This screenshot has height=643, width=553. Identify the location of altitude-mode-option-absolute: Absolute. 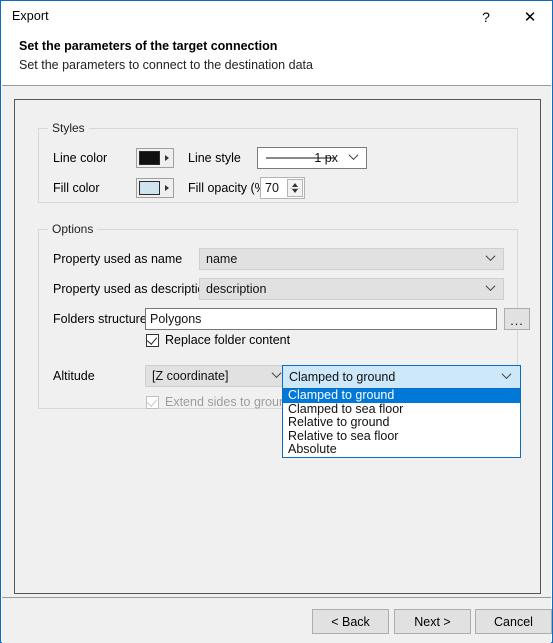
(401, 449).